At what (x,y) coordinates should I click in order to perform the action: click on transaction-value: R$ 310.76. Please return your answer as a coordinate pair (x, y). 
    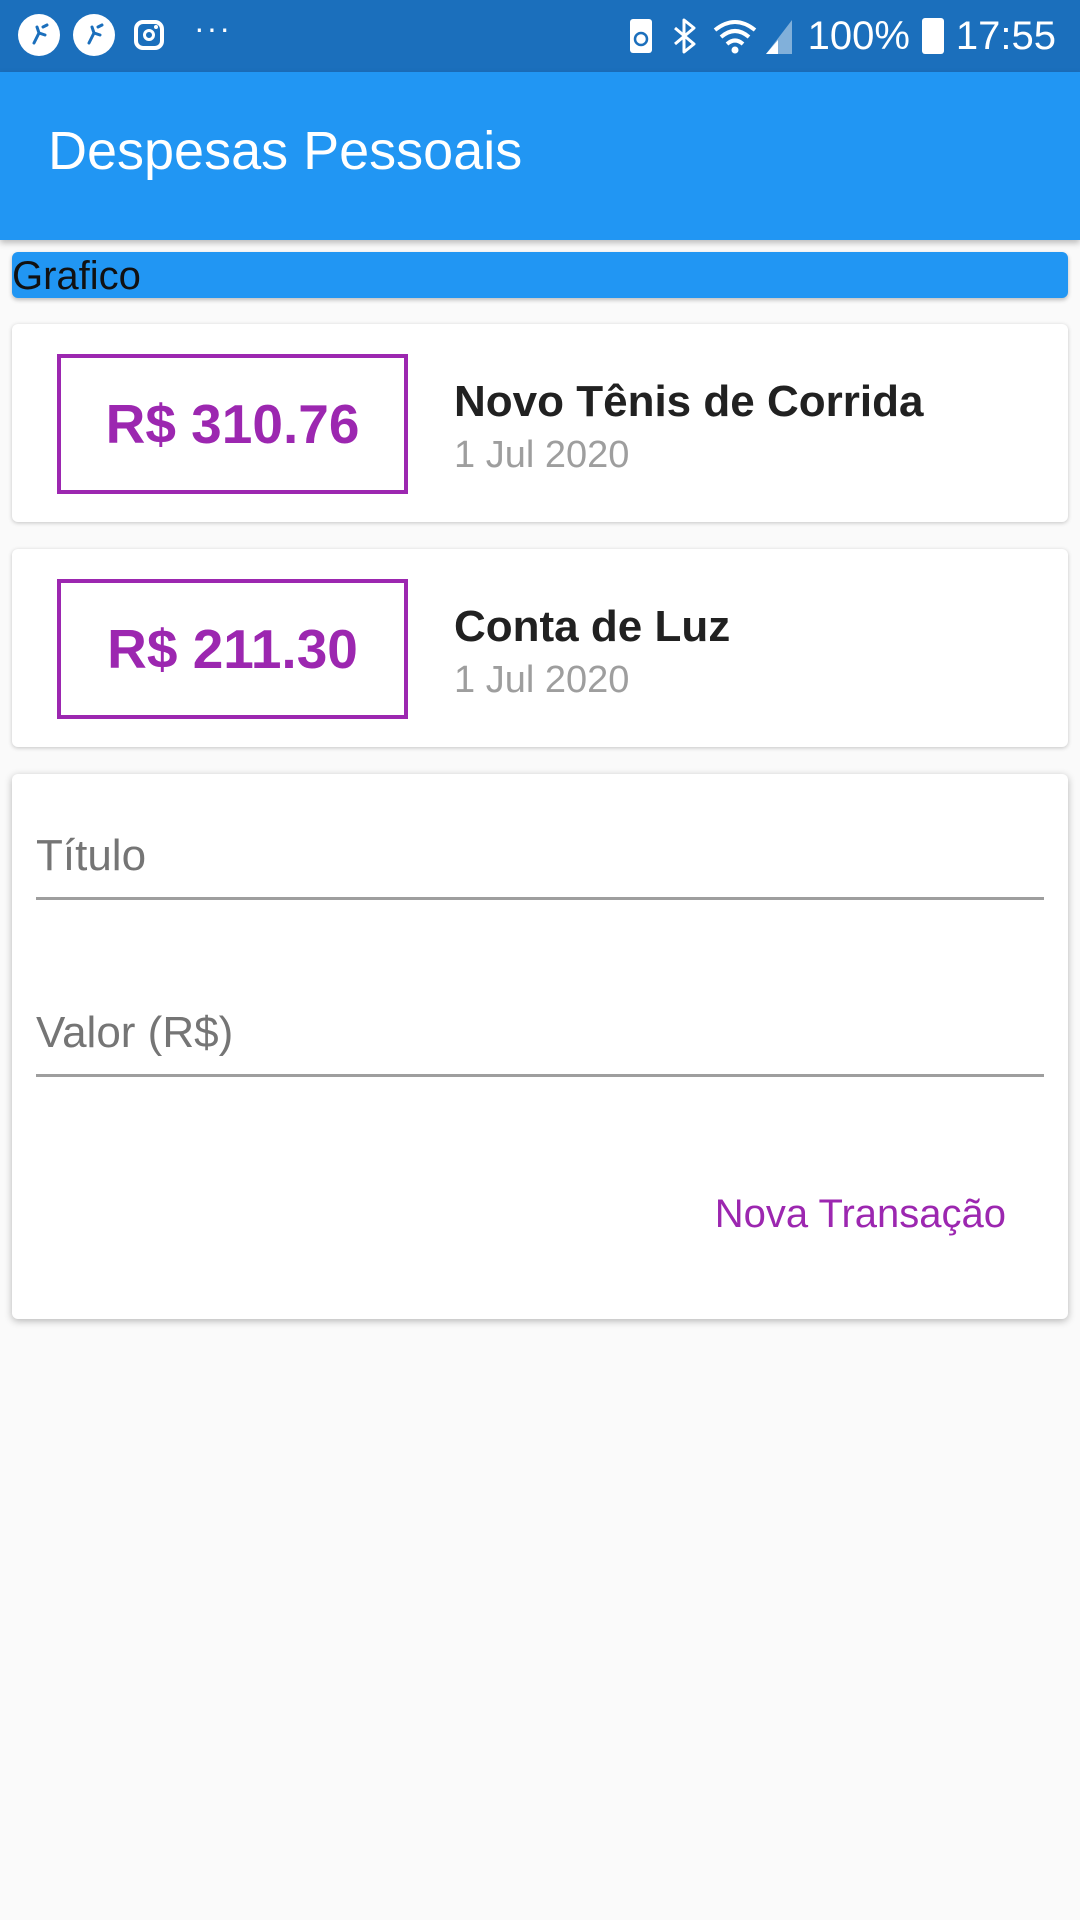
    Looking at the image, I should click on (232, 423).